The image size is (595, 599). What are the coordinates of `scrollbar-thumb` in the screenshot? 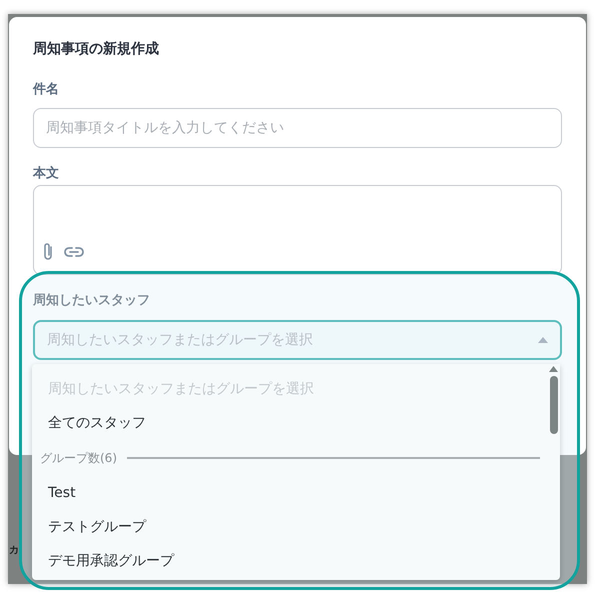 It's located at (554, 405).